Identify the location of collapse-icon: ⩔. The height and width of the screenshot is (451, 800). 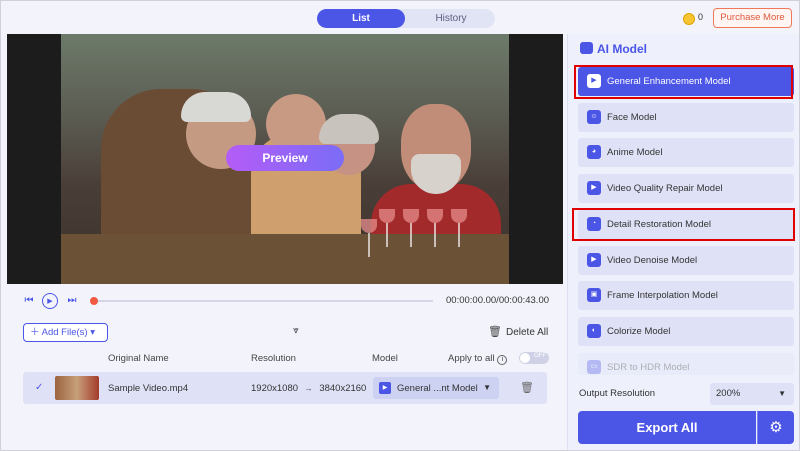
(296, 332).